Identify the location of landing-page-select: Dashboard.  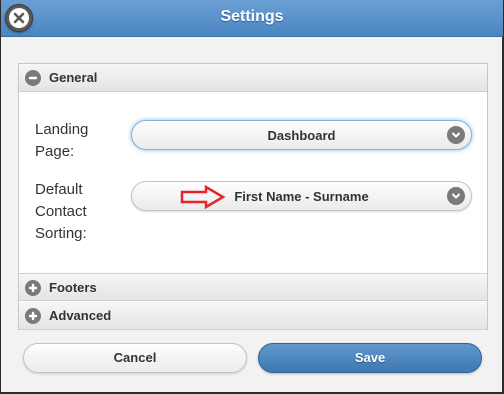
(301, 135).